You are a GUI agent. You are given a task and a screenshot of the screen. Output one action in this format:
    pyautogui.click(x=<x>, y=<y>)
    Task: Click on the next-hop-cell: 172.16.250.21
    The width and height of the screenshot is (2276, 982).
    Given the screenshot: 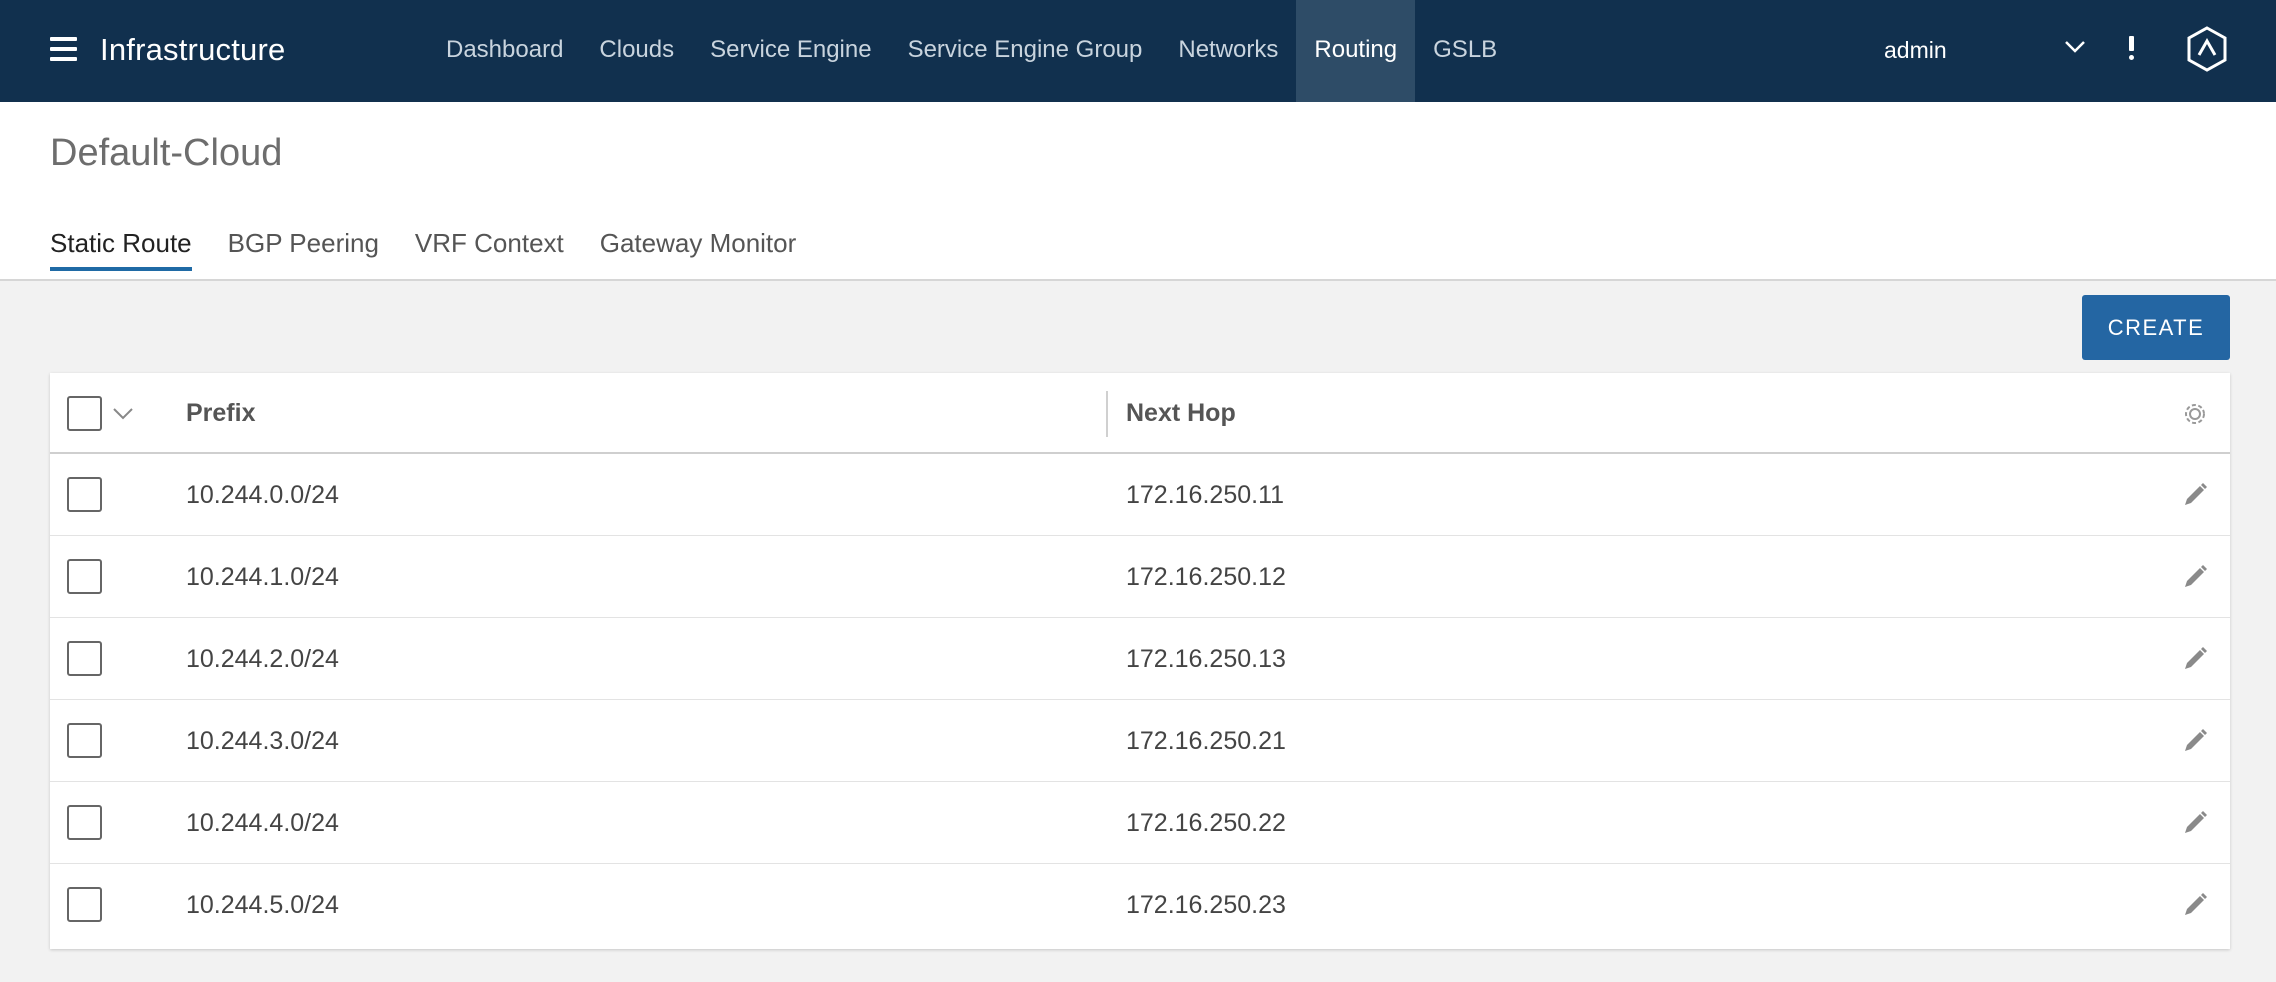 What is the action you would take?
    pyautogui.click(x=1206, y=741)
    